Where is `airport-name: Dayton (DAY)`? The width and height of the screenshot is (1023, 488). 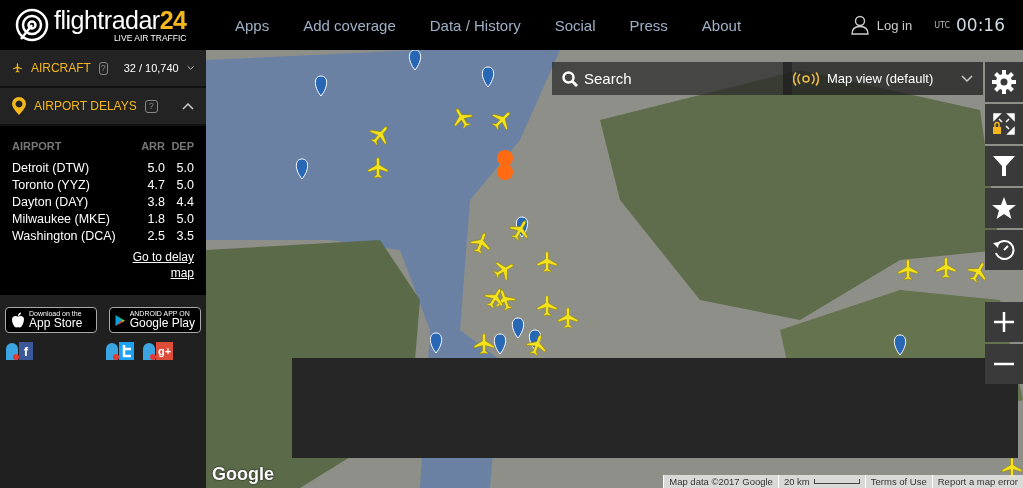
airport-name: Dayton (DAY) is located at coordinates (51, 202).